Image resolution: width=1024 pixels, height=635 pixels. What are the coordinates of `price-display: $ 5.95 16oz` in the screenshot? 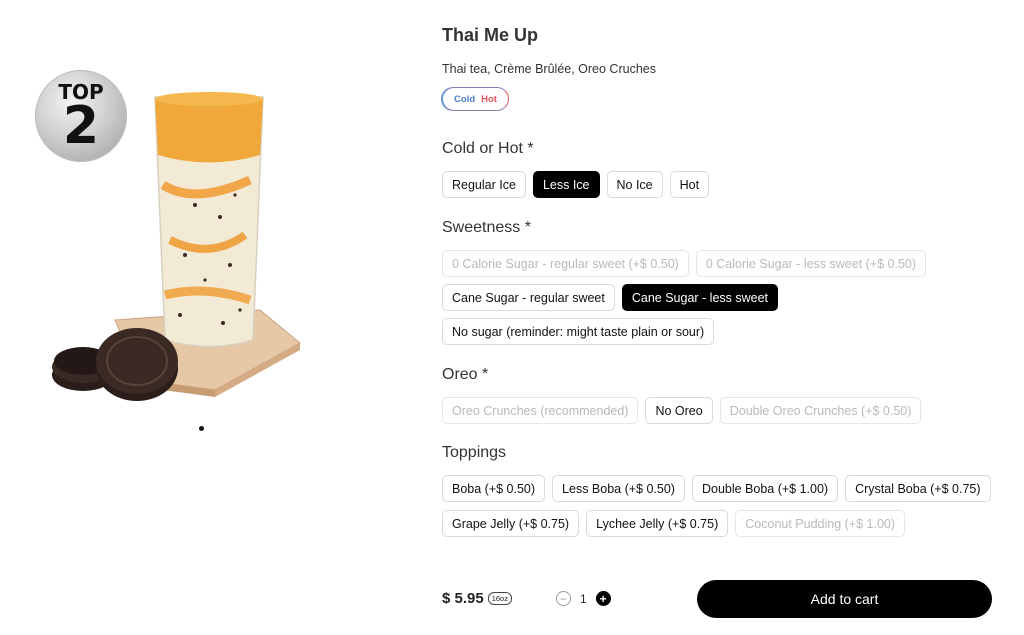 It's located at (477, 598).